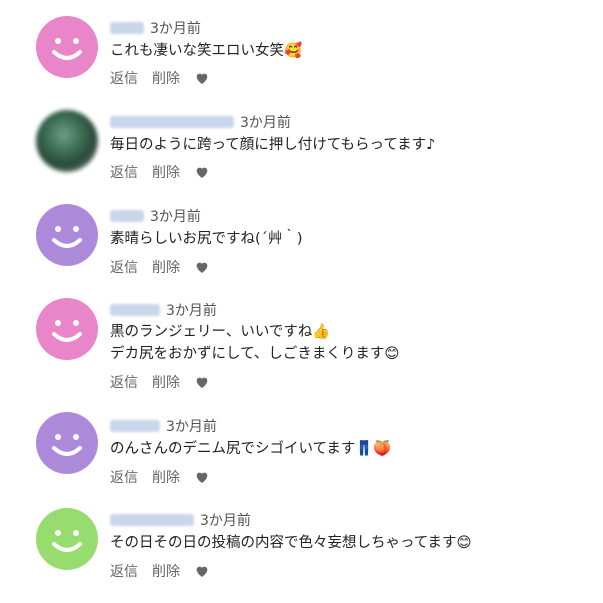 This screenshot has width=603, height=603. What do you see at coordinates (251, 449) in the screenshot?
I see `comment-text: のんさんのデニム尻でシゴイいてます👖🍑` at bounding box center [251, 449].